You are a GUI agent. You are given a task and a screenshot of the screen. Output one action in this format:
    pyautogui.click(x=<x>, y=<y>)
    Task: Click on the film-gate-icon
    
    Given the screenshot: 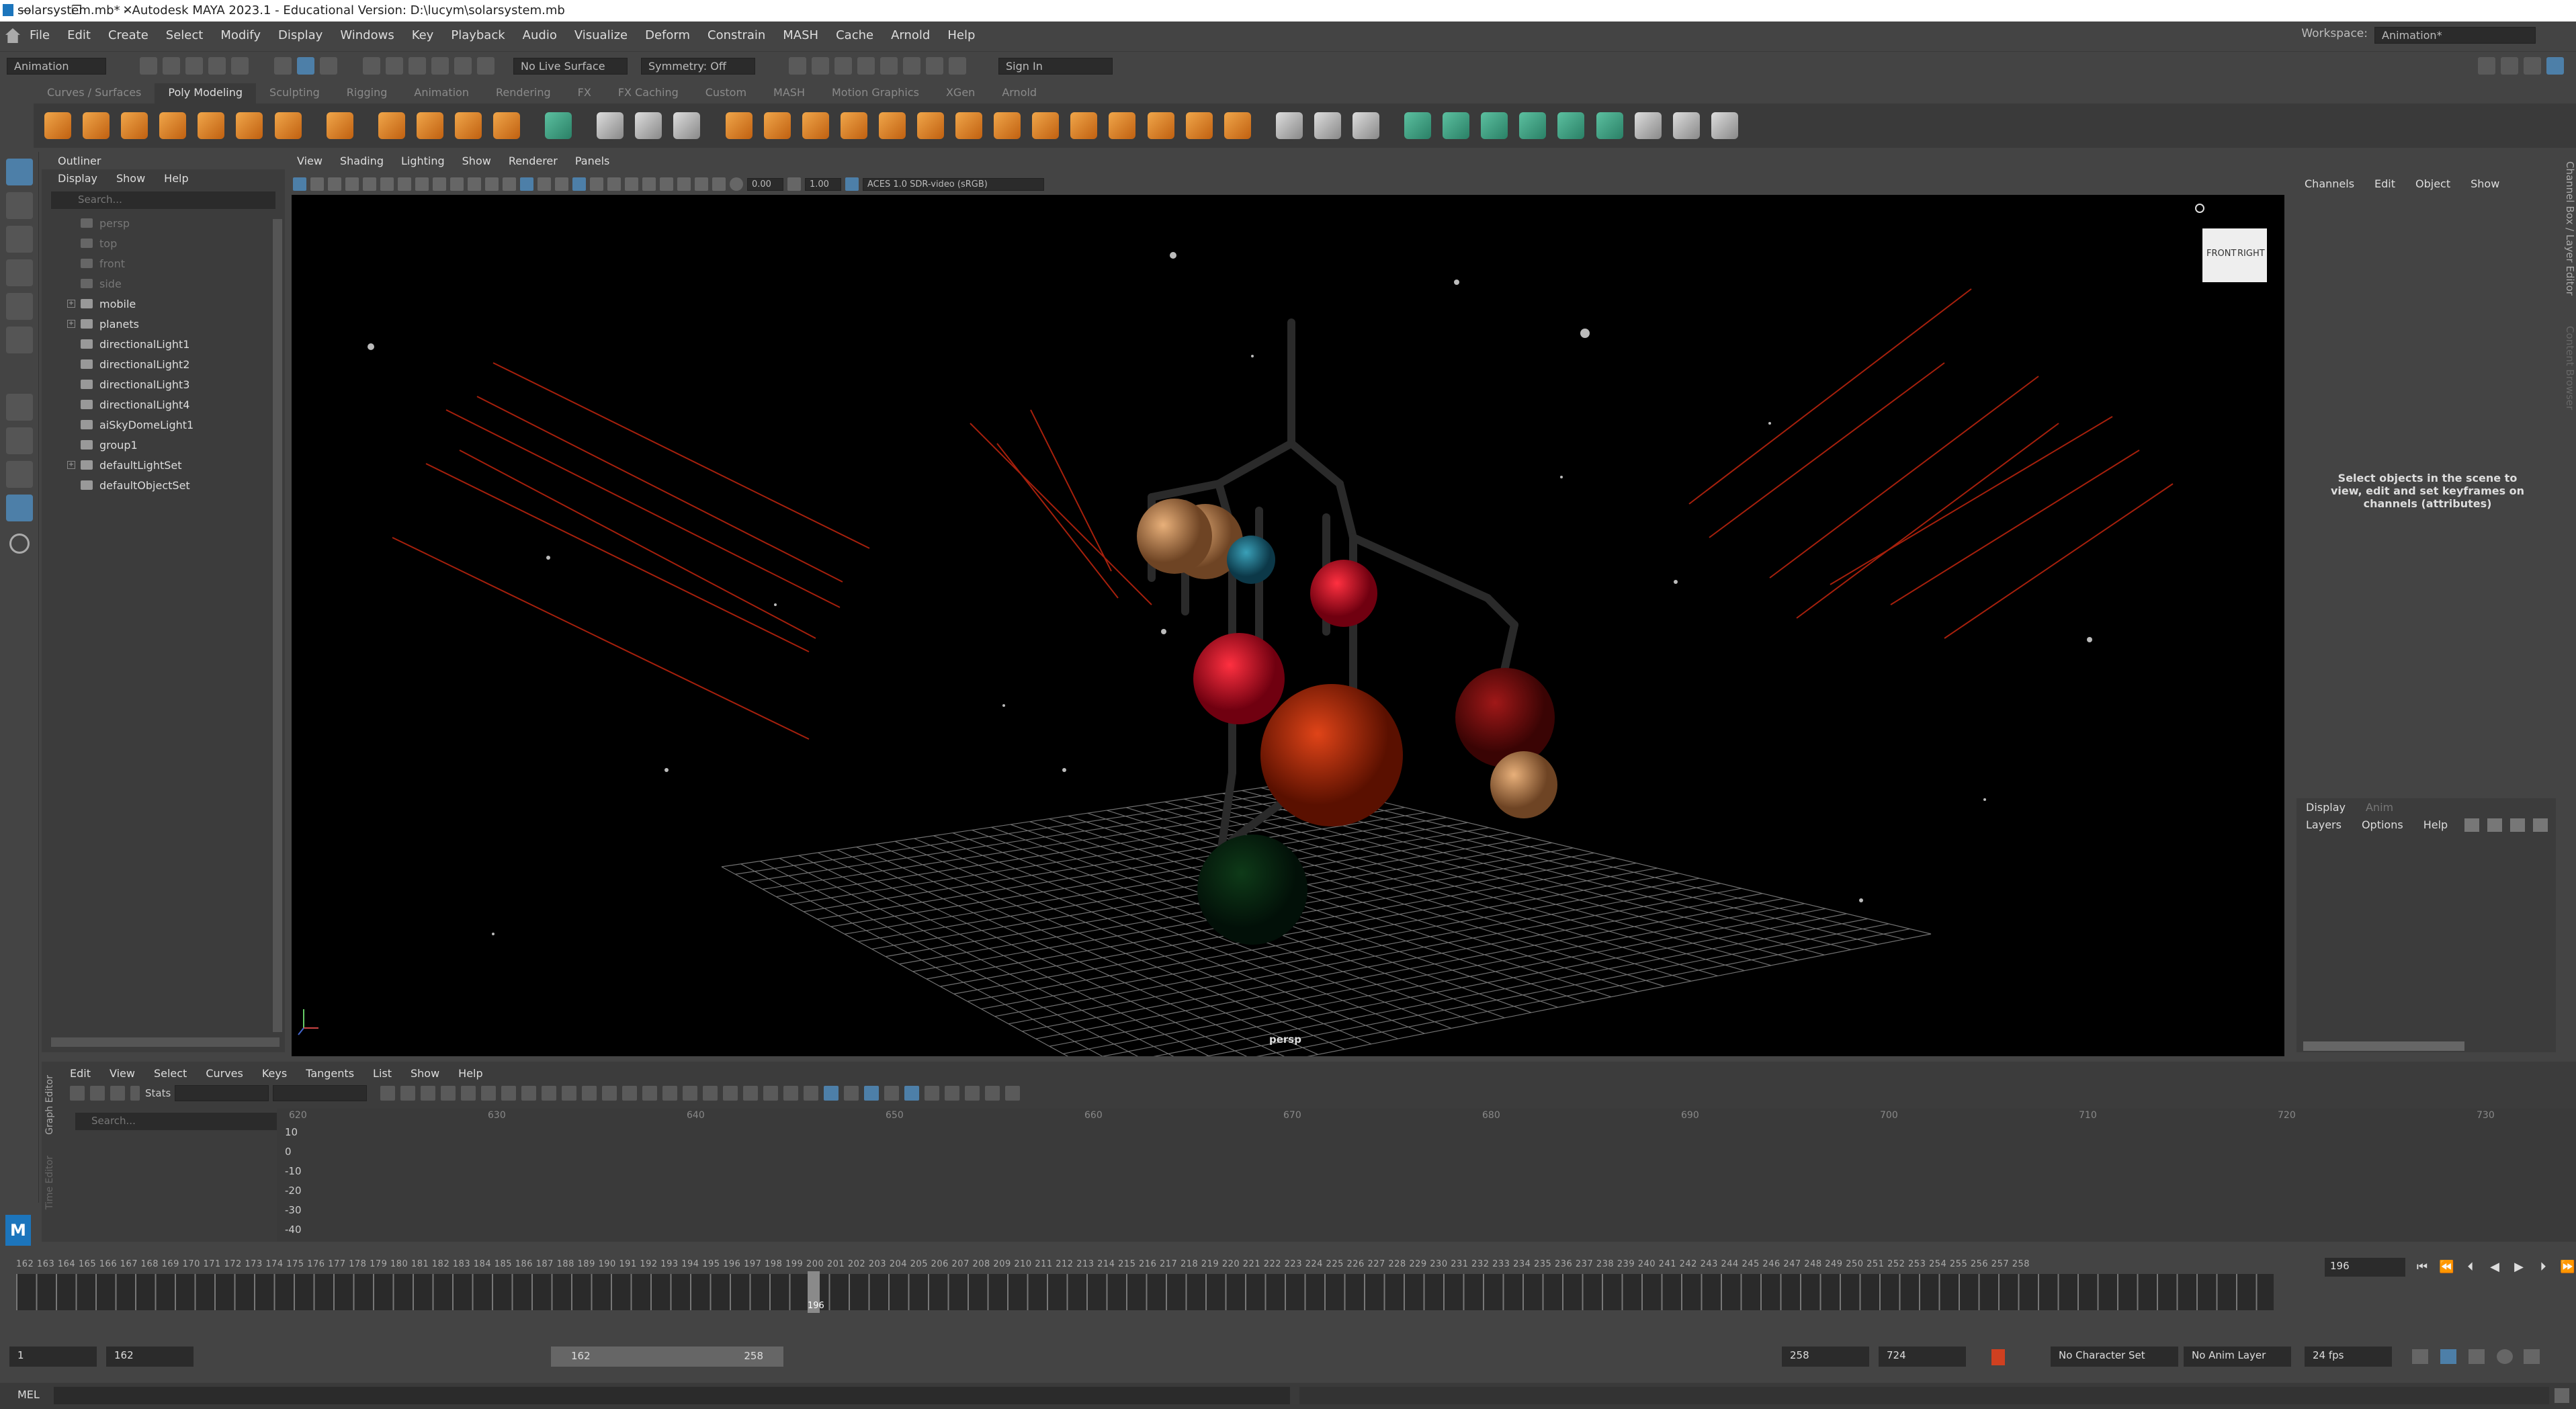 What is the action you would take?
    pyautogui.click(x=422, y=184)
    